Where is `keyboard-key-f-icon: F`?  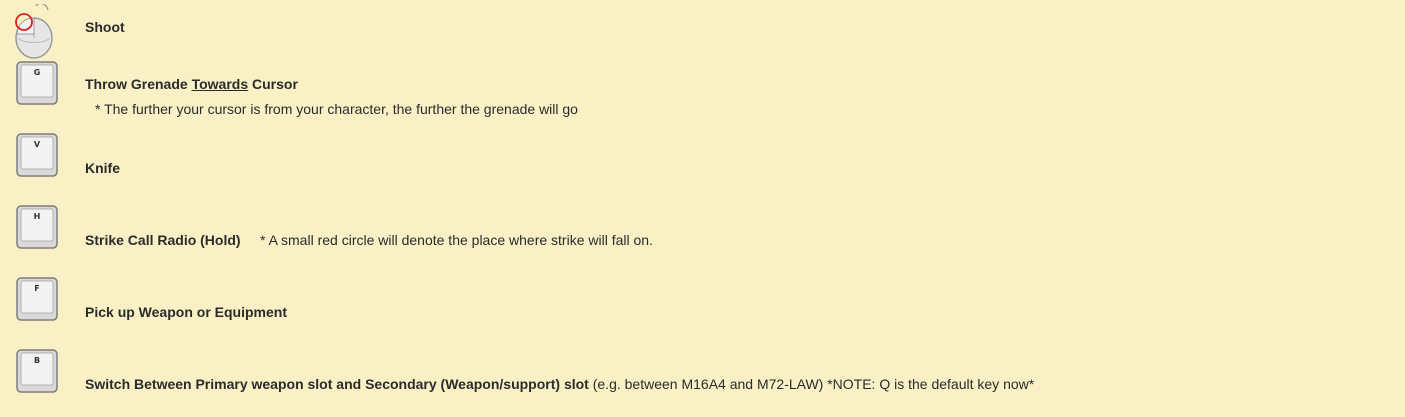 keyboard-key-f-icon: F is located at coordinates (37, 299).